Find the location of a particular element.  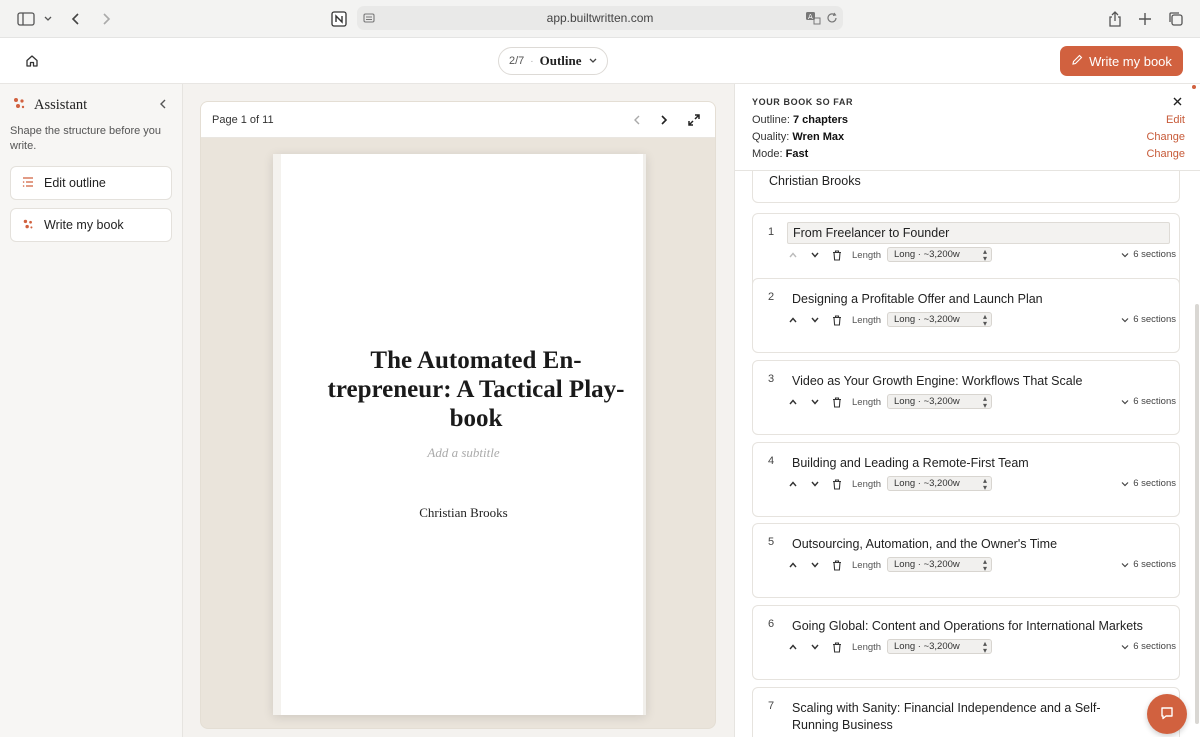

scrollbar is located at coordinates (1197, 514).